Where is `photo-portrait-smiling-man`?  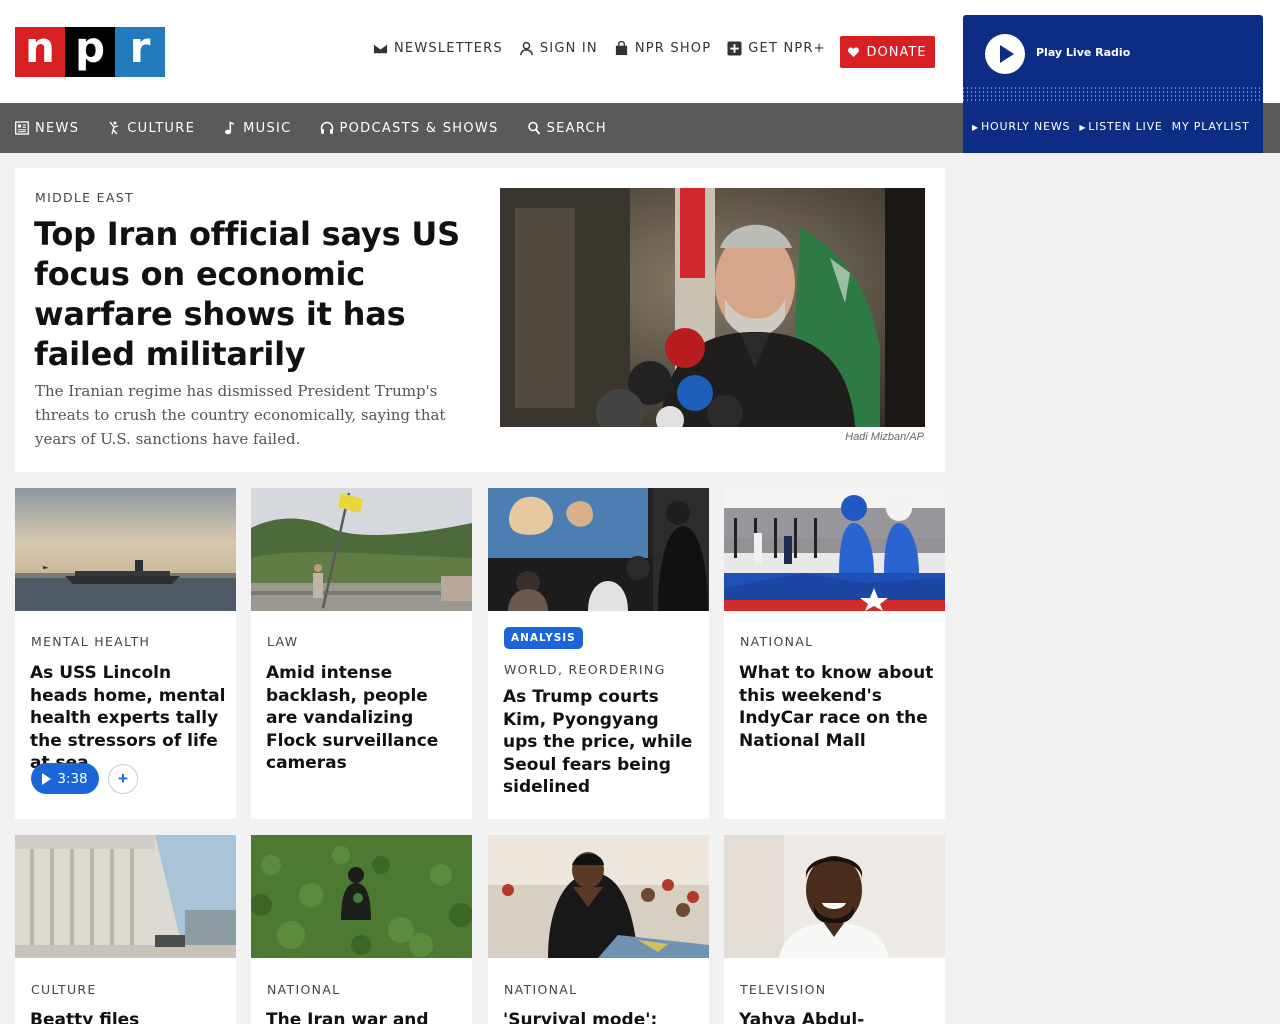 photo-portrait-smiling-man is located at coordinates (834, 896).